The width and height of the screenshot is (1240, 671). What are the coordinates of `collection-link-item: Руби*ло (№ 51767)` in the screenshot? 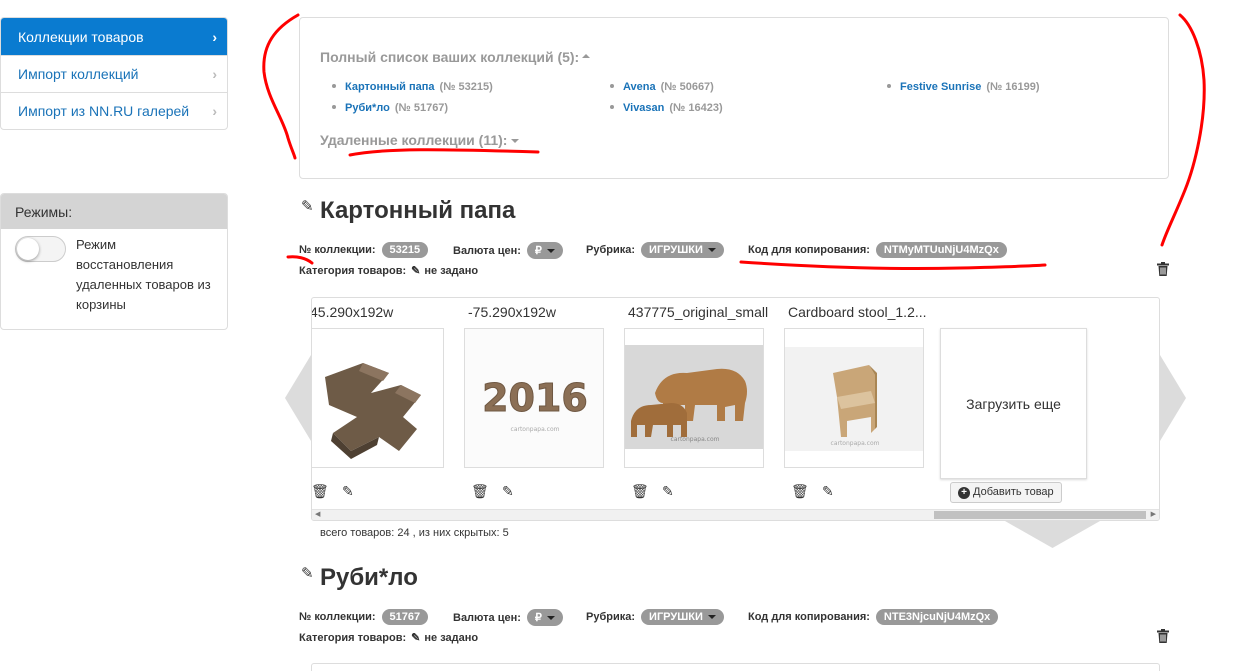 It's located at (390, 108).